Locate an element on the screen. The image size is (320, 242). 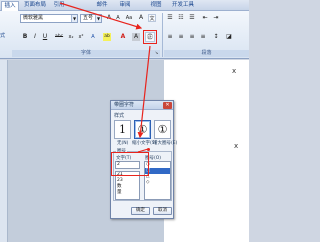
arrow-to-enclose-button is located at coordinates (101, 16).